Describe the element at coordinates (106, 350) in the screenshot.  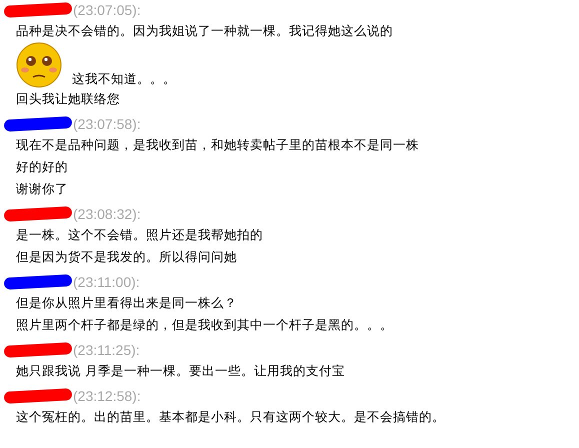
I see `timestamp: (23:11:25):` at that location.